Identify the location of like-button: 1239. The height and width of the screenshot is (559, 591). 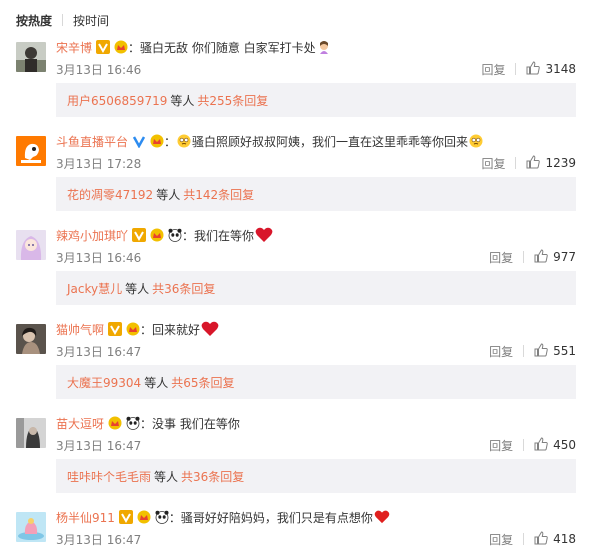
(551, 163).